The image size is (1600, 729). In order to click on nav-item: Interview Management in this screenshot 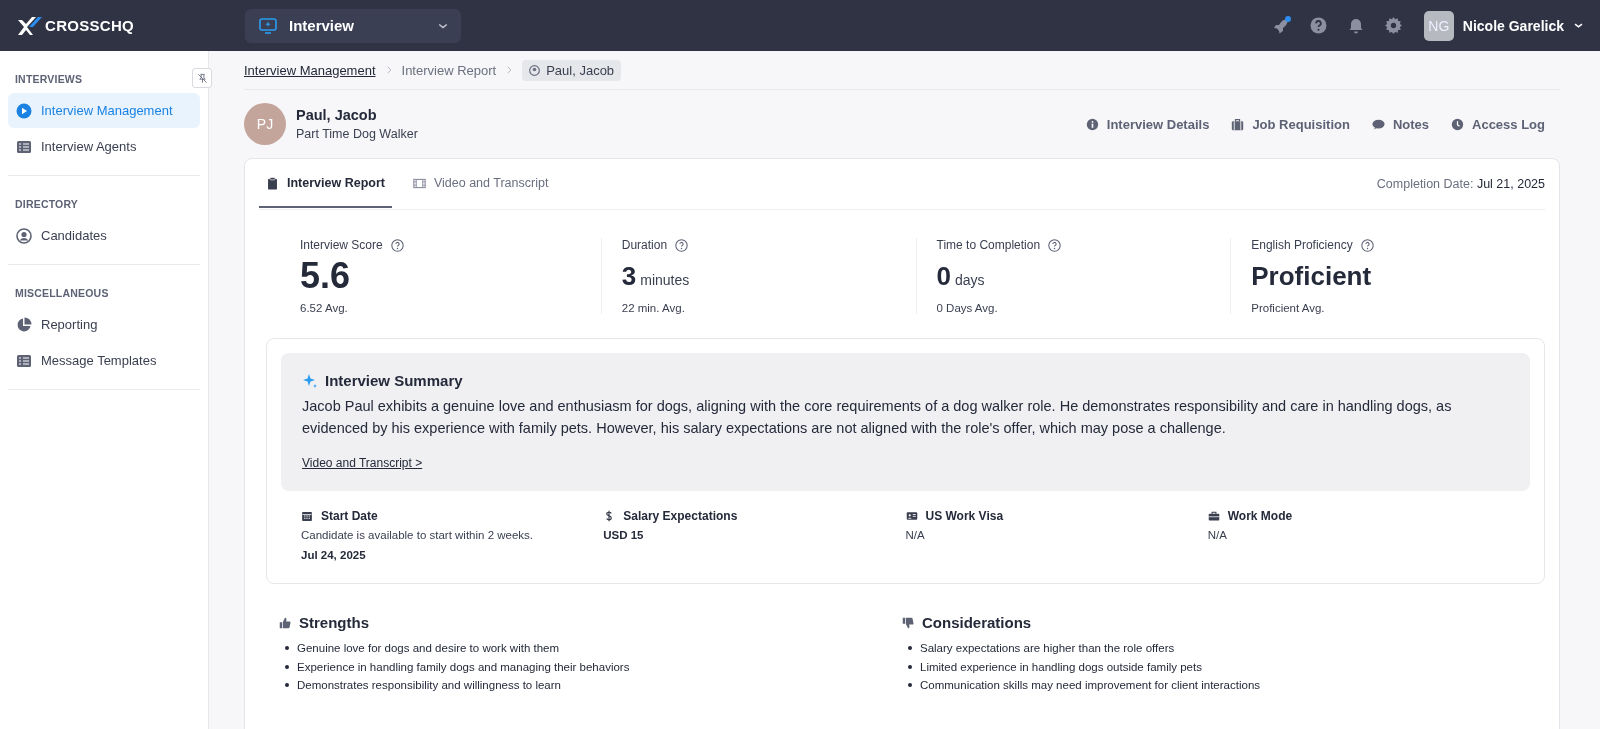, I will do `click(104, 110)`.